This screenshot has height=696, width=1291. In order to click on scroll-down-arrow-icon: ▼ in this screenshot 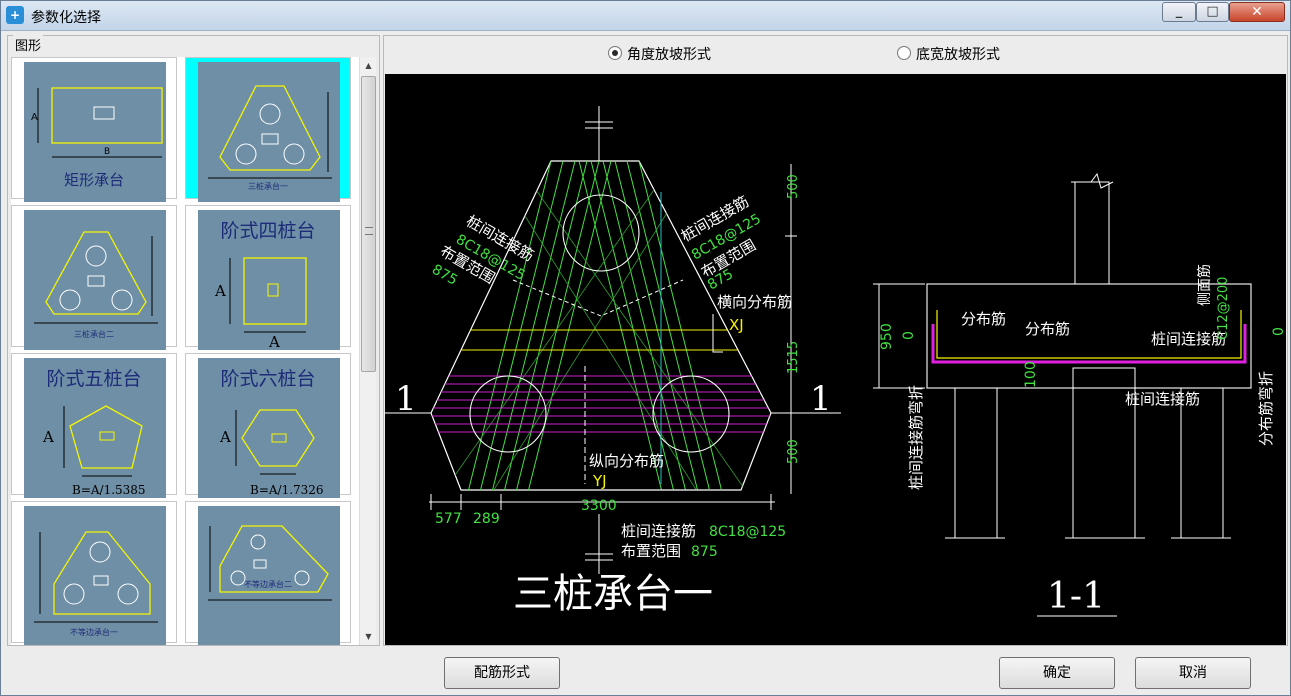, I will do `click(368, 636)`.